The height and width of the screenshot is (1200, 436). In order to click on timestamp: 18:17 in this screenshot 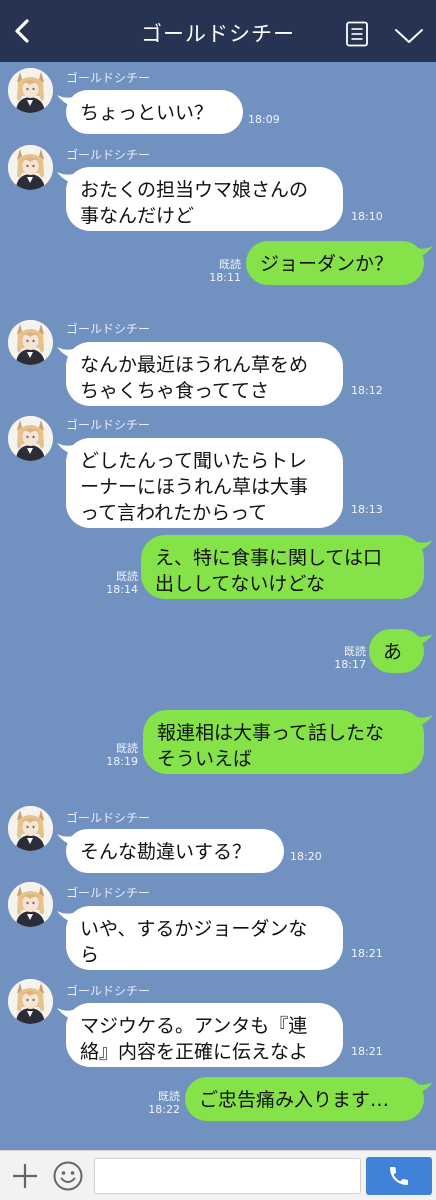, I will do `click(350, 664)`.